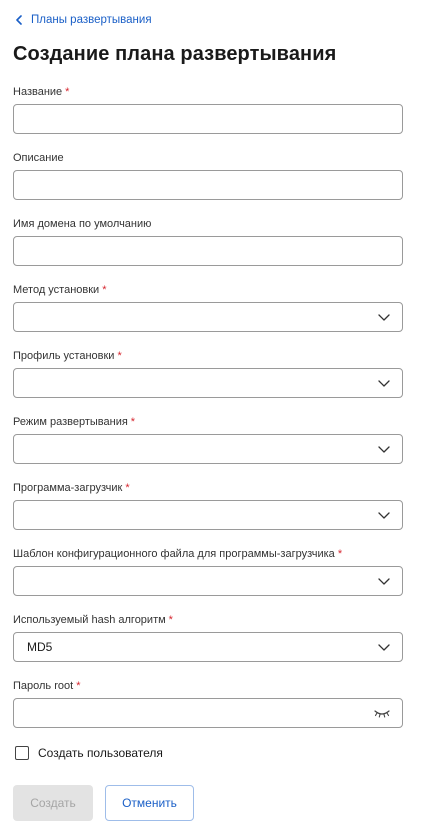 Image resolution: width=435 pixels, height=838 pixels. What do you see at coordinates (208, 317) in the screenshot?
I see `install-method-select` at bounding box center [208, 317].